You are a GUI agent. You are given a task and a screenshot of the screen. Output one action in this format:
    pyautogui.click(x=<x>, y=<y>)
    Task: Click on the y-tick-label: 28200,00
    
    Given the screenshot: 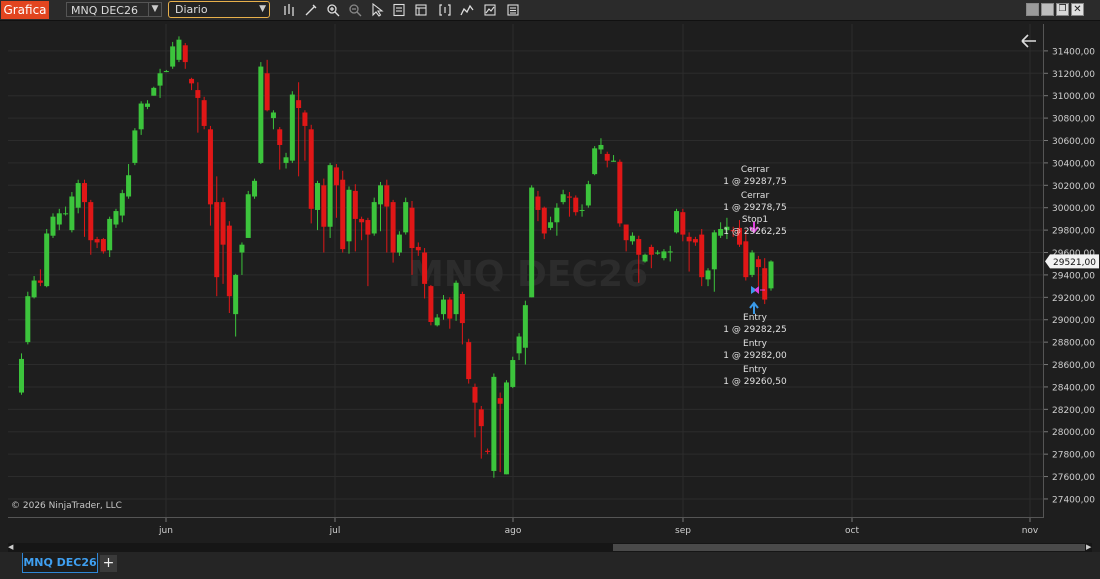 What is the action you would take?
    pyautogui.click(x=1073, y=411)
    